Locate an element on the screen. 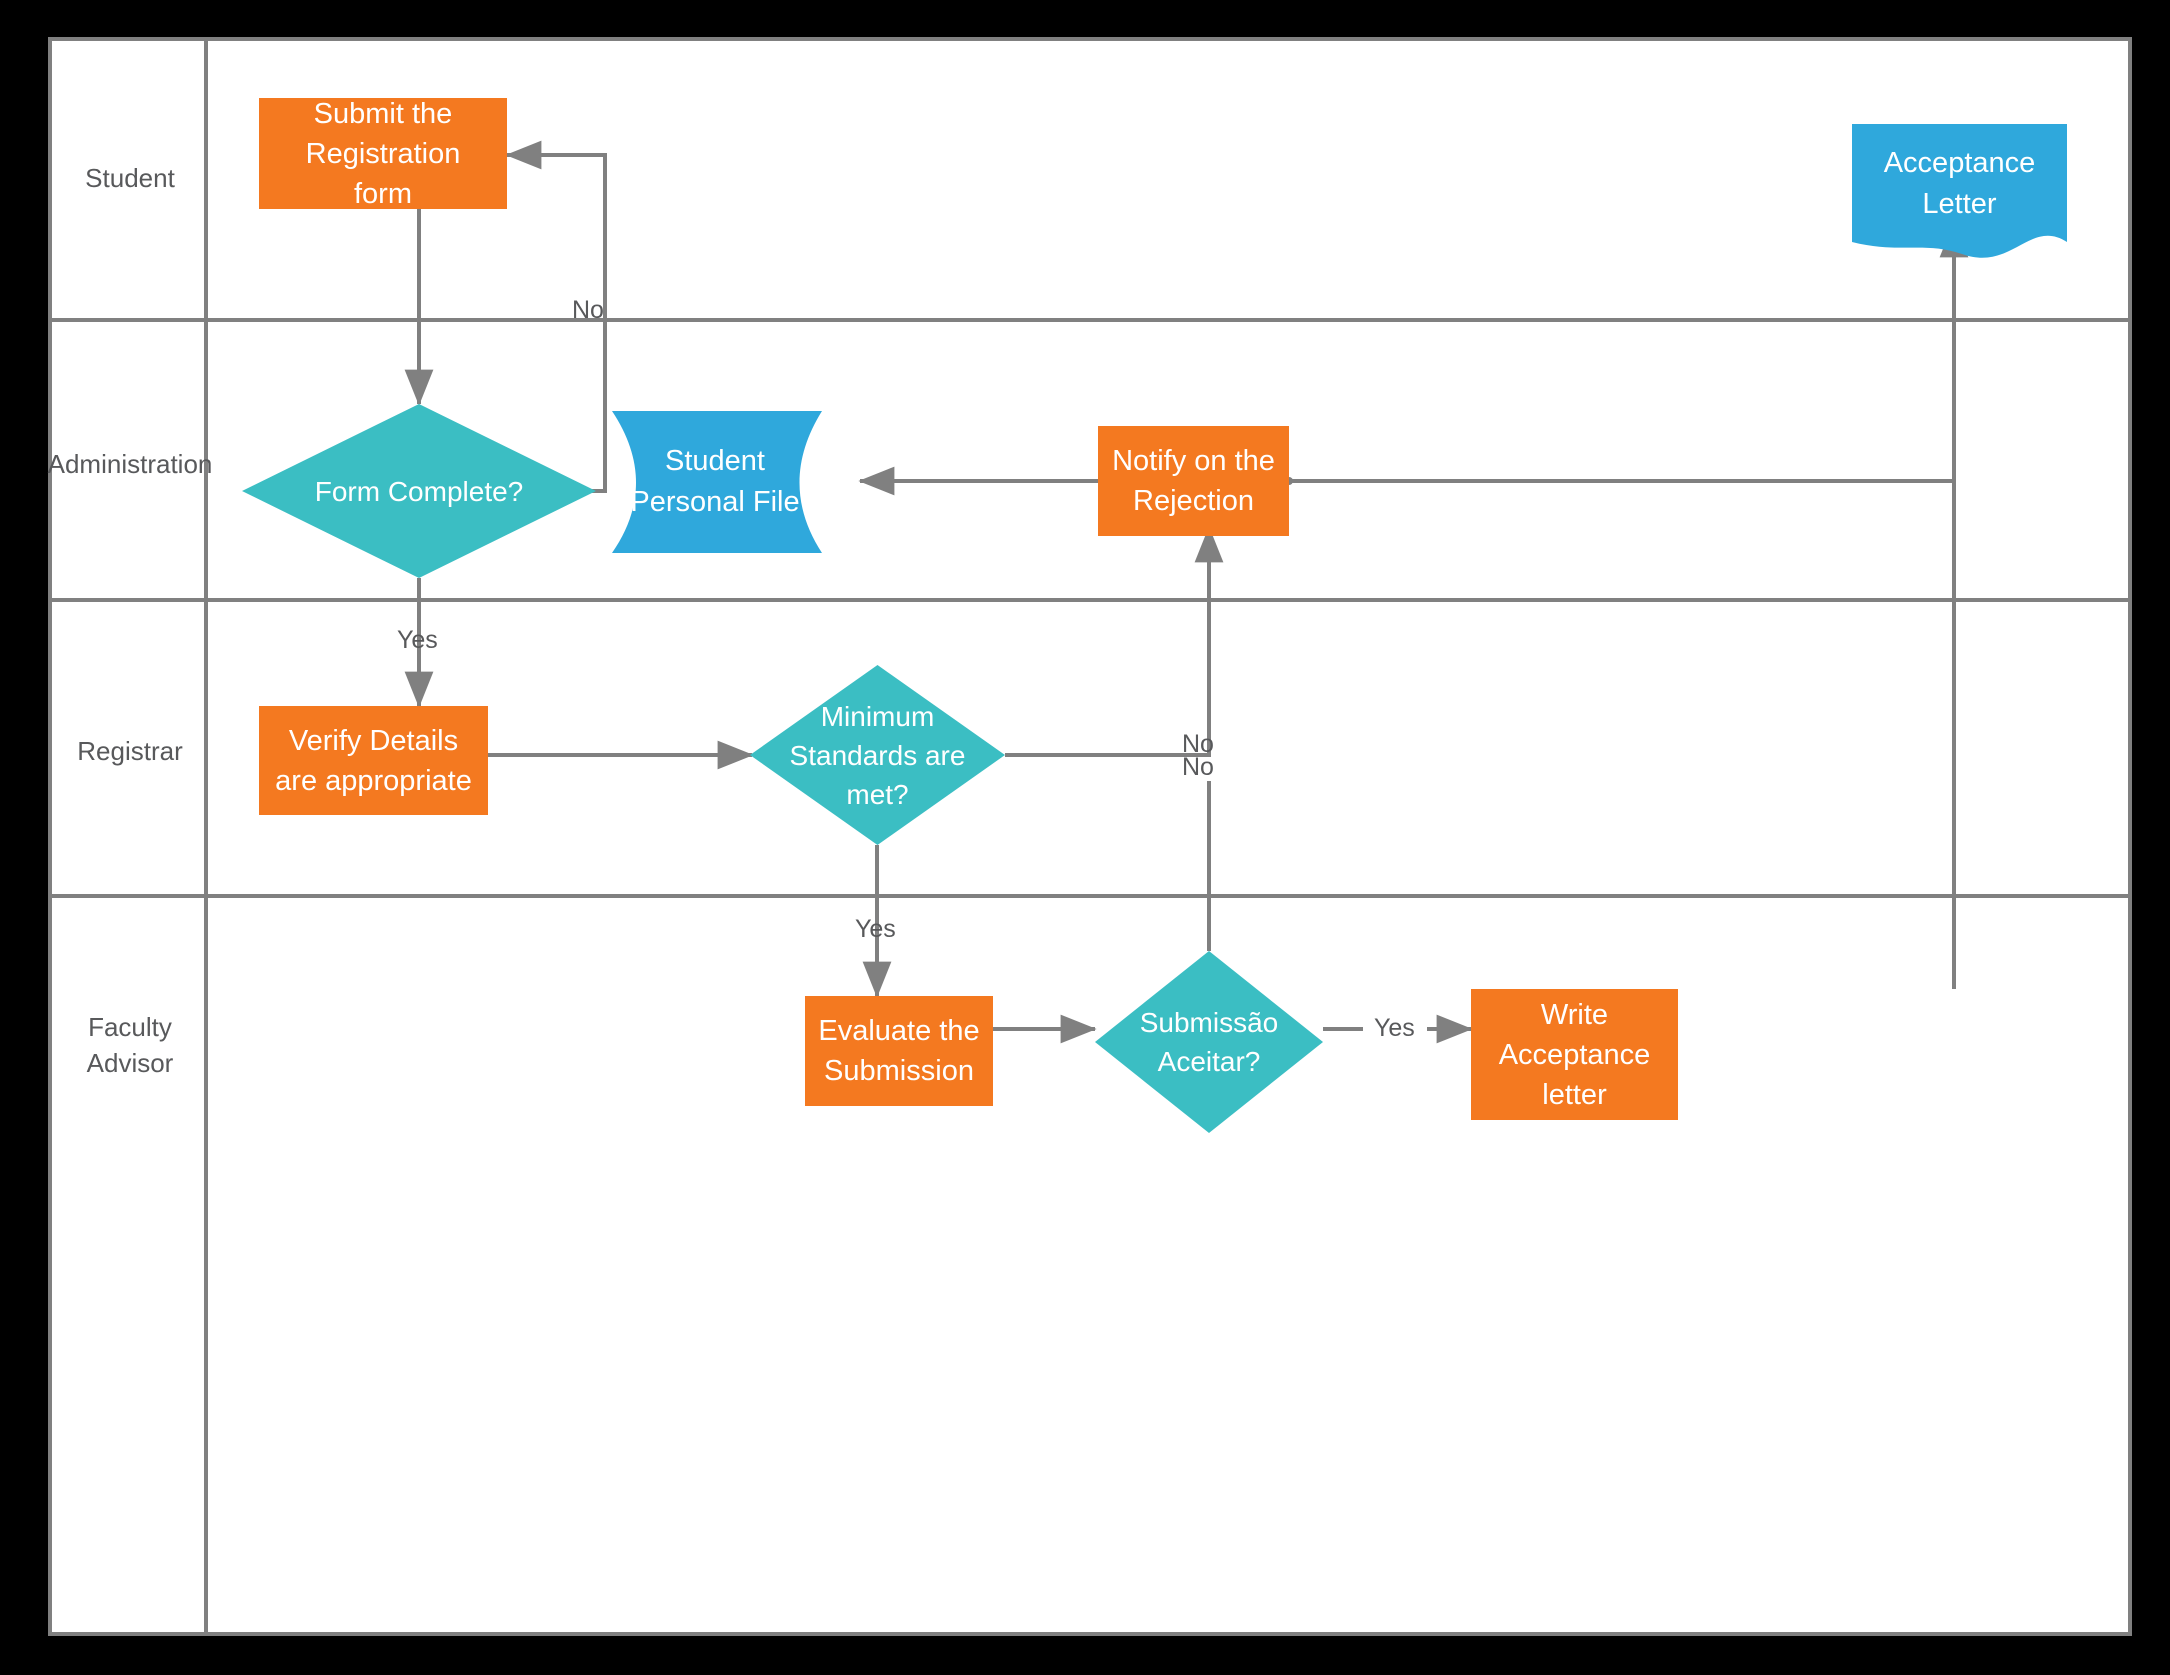 The width and height of the screenshot is (2170, 1675). node-submit-registration-form: Submit the Registration form is located at coordinates (383, 154).